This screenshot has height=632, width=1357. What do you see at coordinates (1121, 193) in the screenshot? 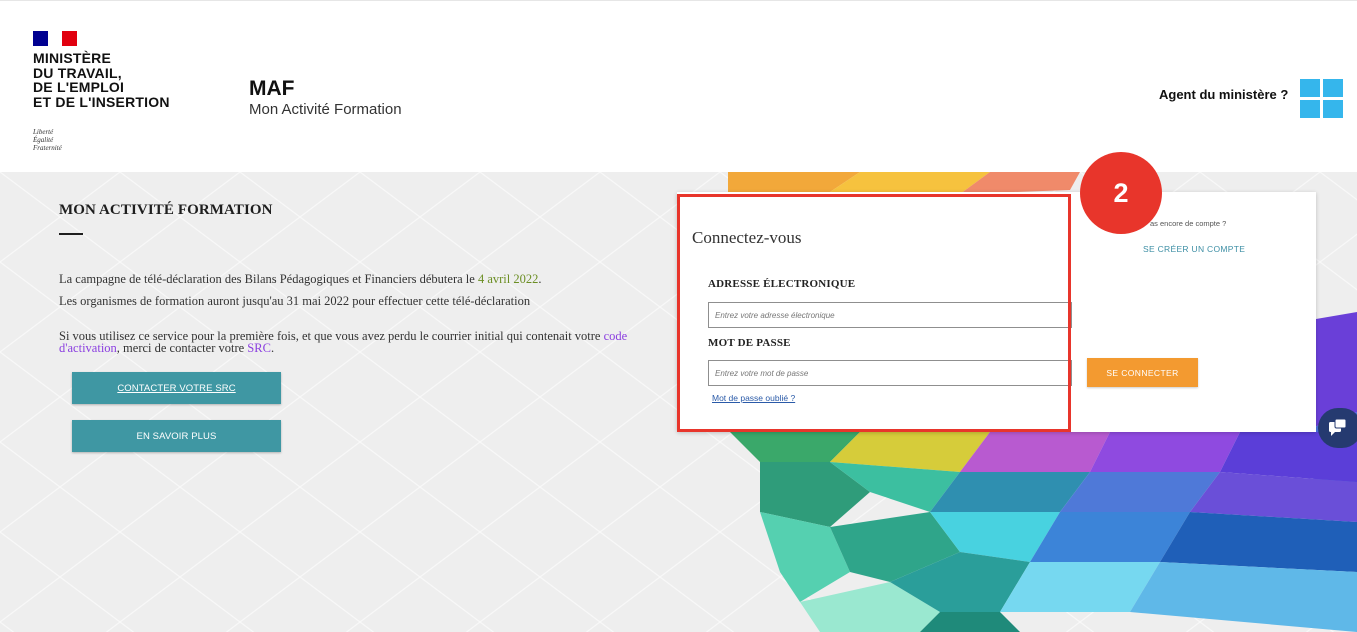
I see `annotation-step-badge: 2` at bounding box center [1121, 193].